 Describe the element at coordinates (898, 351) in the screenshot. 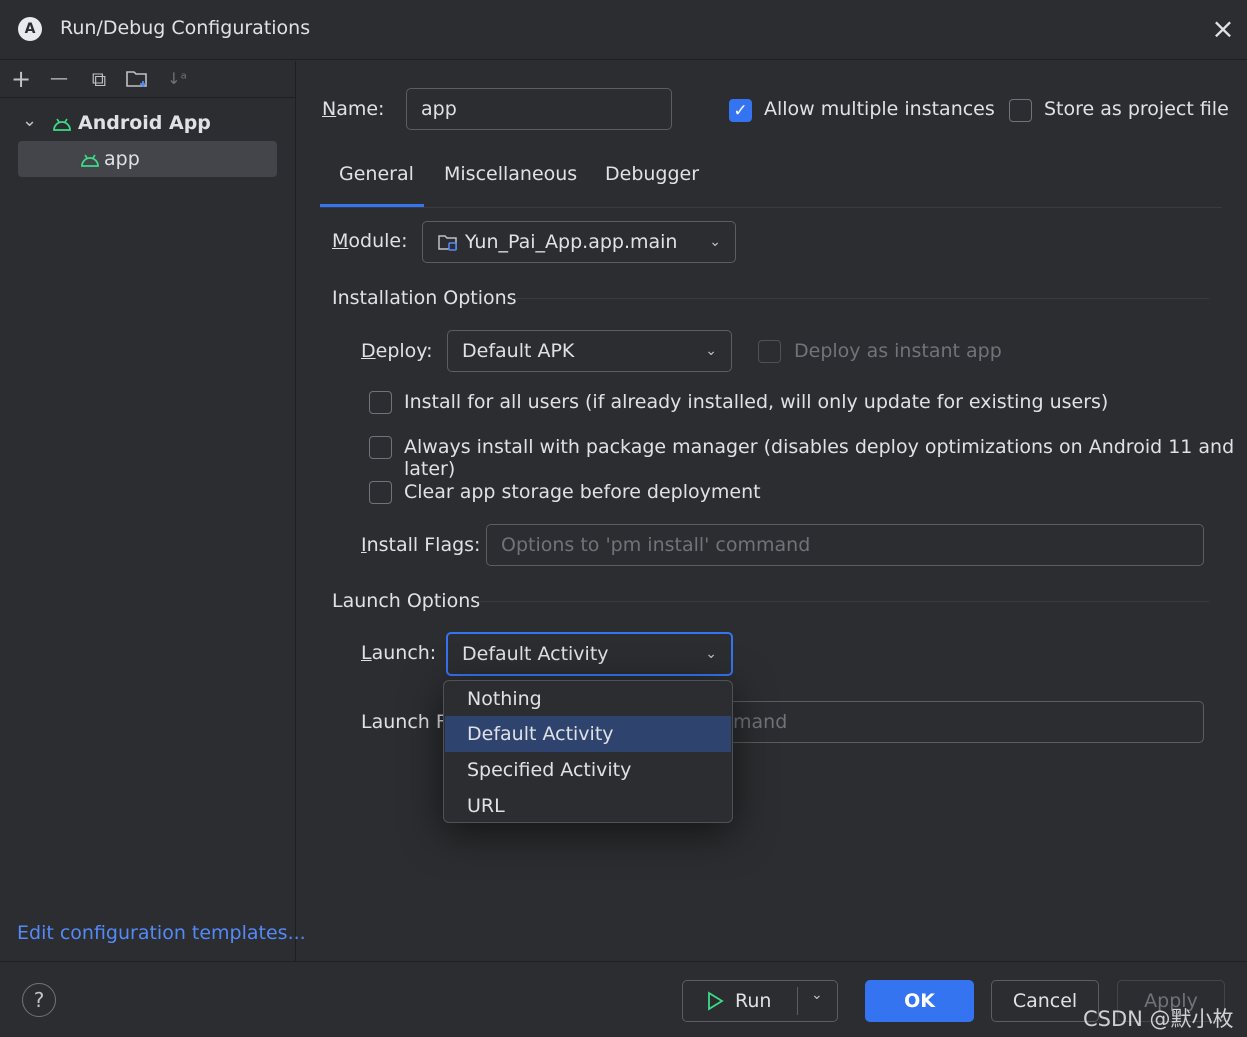

I see `deploy-instant-app-label: Deploy as instant app` at that location.